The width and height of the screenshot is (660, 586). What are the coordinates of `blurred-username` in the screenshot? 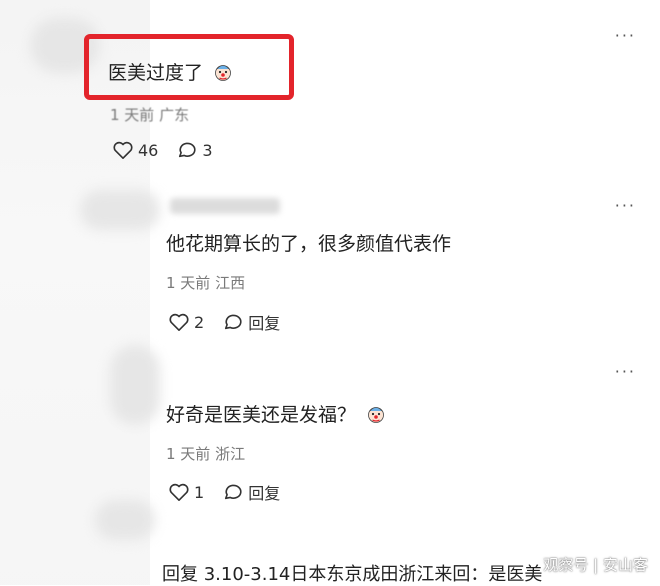 It's located at (225, 206).